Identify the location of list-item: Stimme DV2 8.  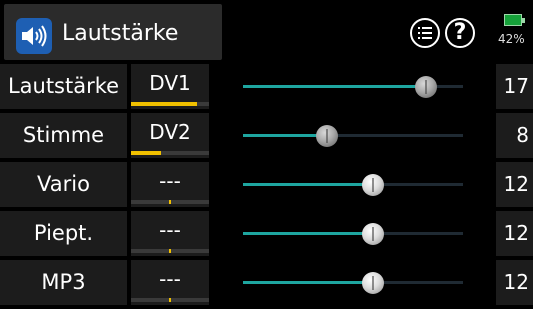
(266, 135).